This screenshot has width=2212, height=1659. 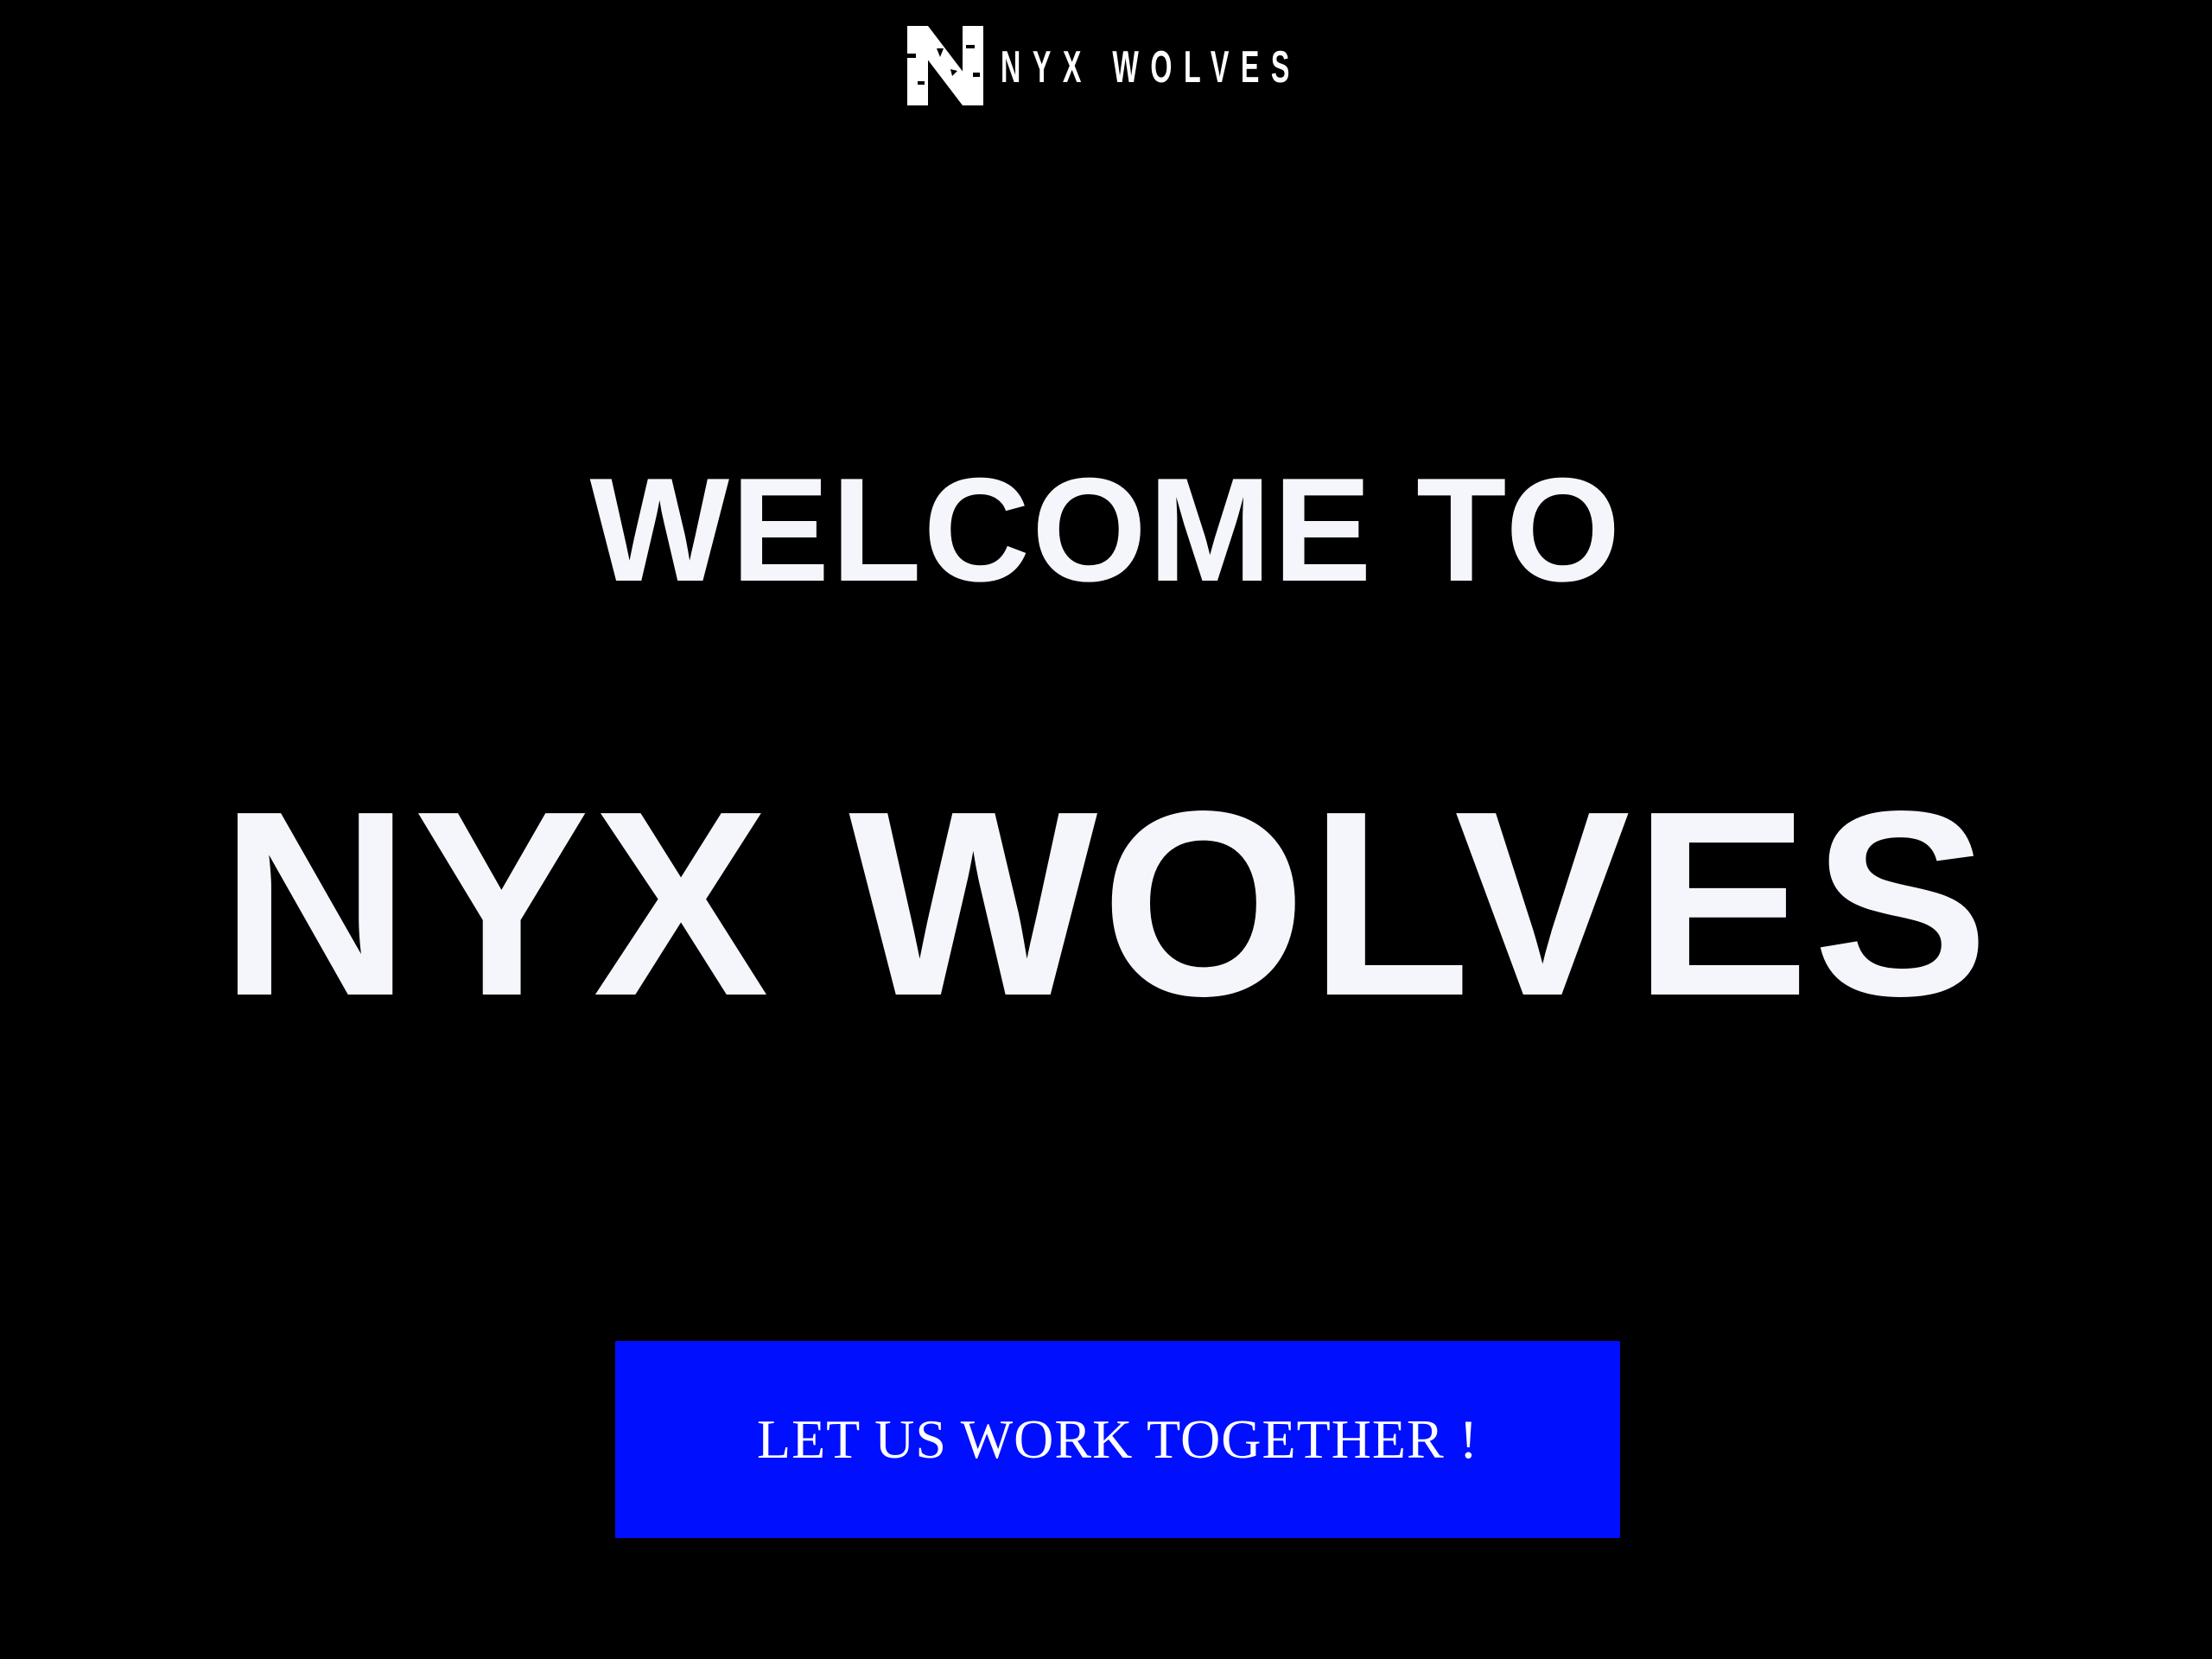 I want to click on hero-brand-title: NYX WOLVES, so click(x=1106, y=903).